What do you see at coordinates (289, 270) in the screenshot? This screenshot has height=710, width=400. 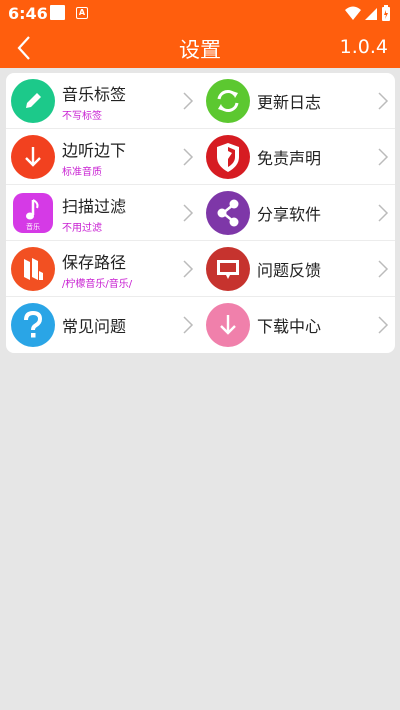 I see `setting-label: 问题反馈` at bounding box center [289, 270].